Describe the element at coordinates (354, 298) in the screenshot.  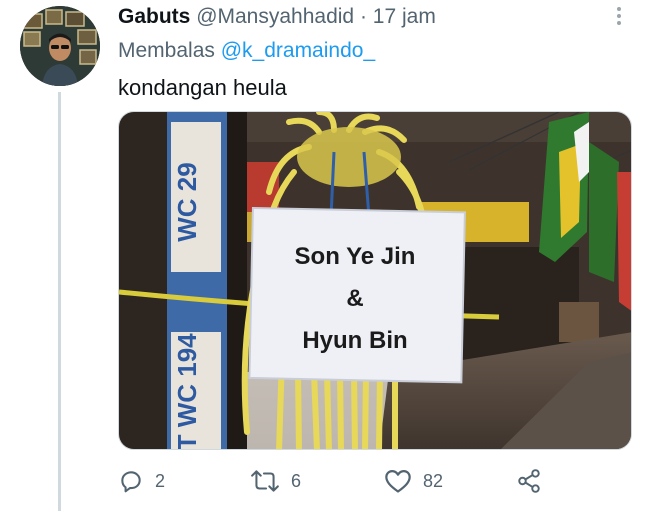
I see `sign-line-2: &` at that location.